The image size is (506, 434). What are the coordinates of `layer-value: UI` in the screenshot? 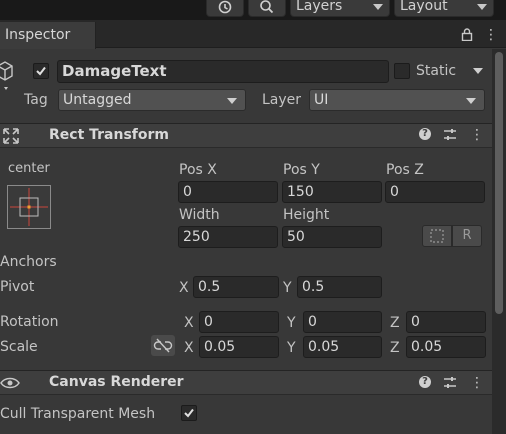 It's located at (321, 100).